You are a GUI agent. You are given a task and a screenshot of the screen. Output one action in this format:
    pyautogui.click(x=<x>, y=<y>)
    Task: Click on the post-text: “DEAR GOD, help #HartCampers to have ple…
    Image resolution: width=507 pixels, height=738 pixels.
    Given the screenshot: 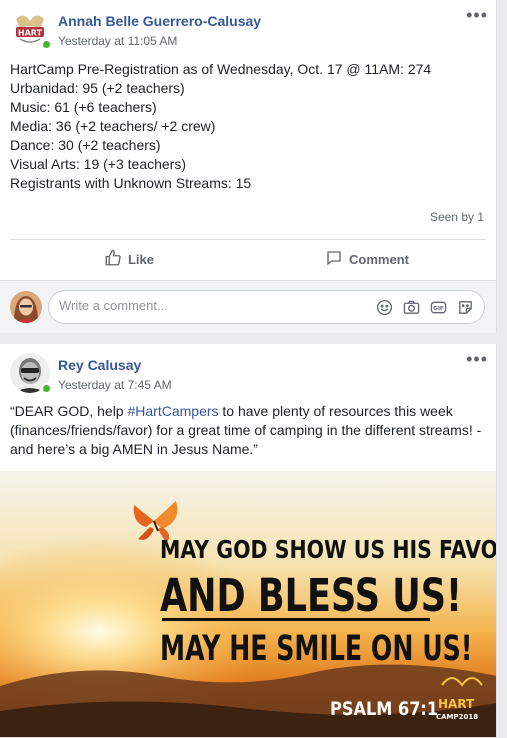 What is the action you would take?
    pyautogui.click(x=250, y=430)
    